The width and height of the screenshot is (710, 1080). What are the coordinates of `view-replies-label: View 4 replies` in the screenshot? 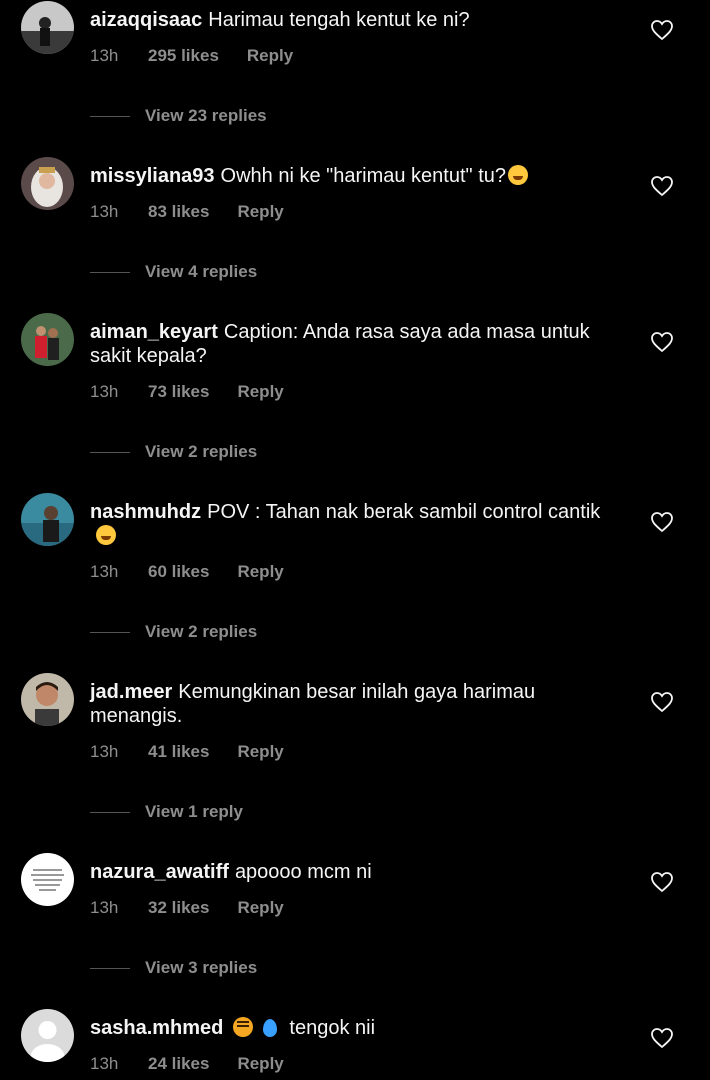 It's located at (201, 271).